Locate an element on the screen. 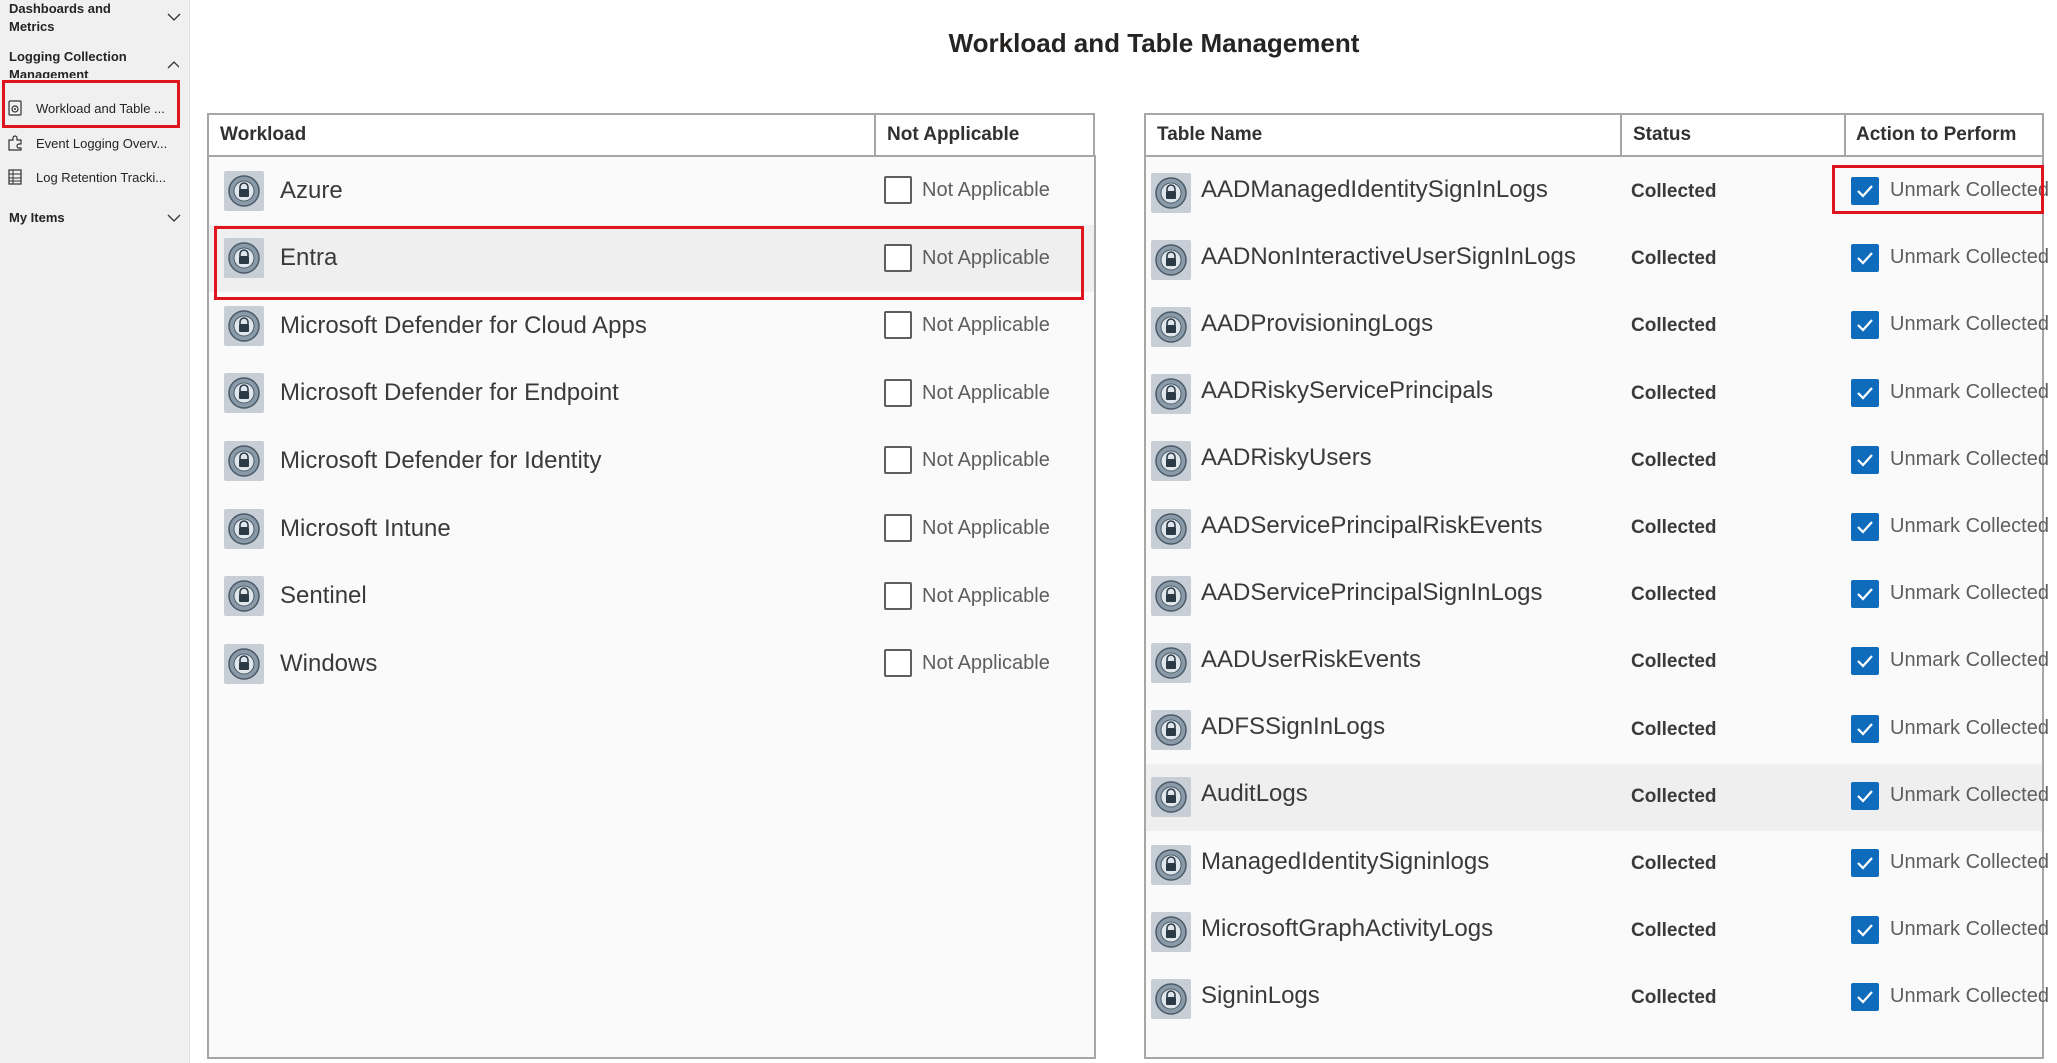 The image size is (2057, 1063). workload-row: Azure Not Applicable is located at coordinates (651, 190).